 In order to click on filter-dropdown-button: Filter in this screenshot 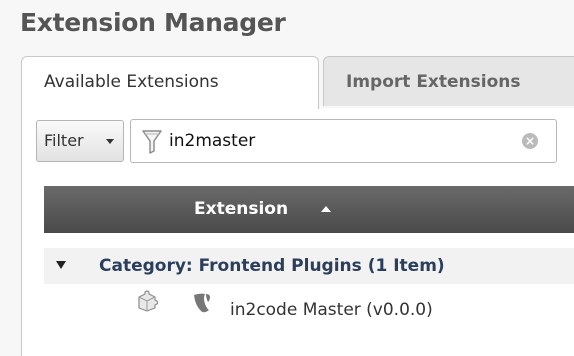, I will do `click(80, 141)`.